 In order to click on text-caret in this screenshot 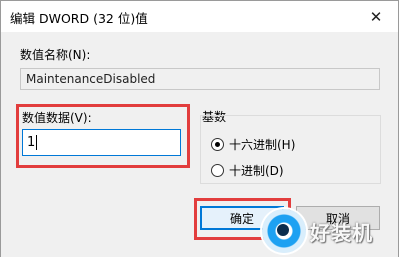, I will do `click(37, 142)`.